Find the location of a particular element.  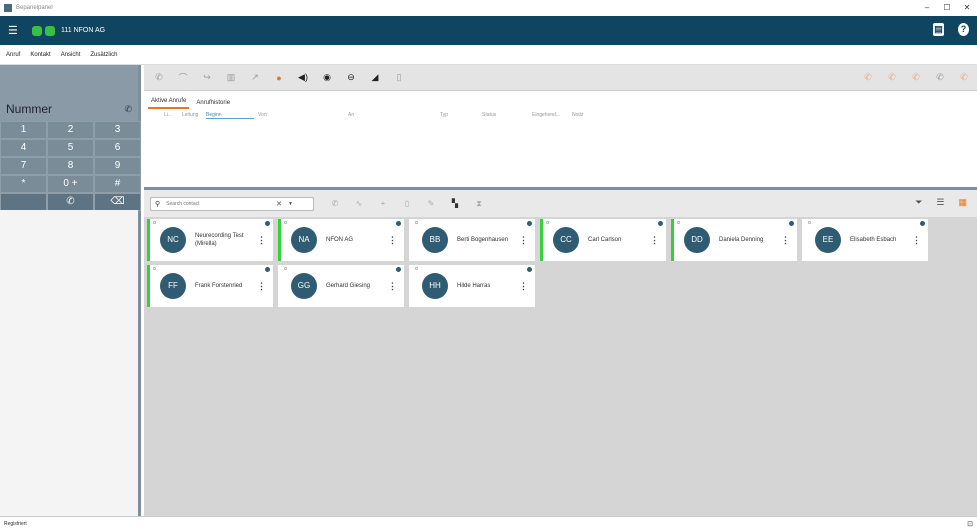

hold-icon: ▥ is located at coordinates (231, 77).